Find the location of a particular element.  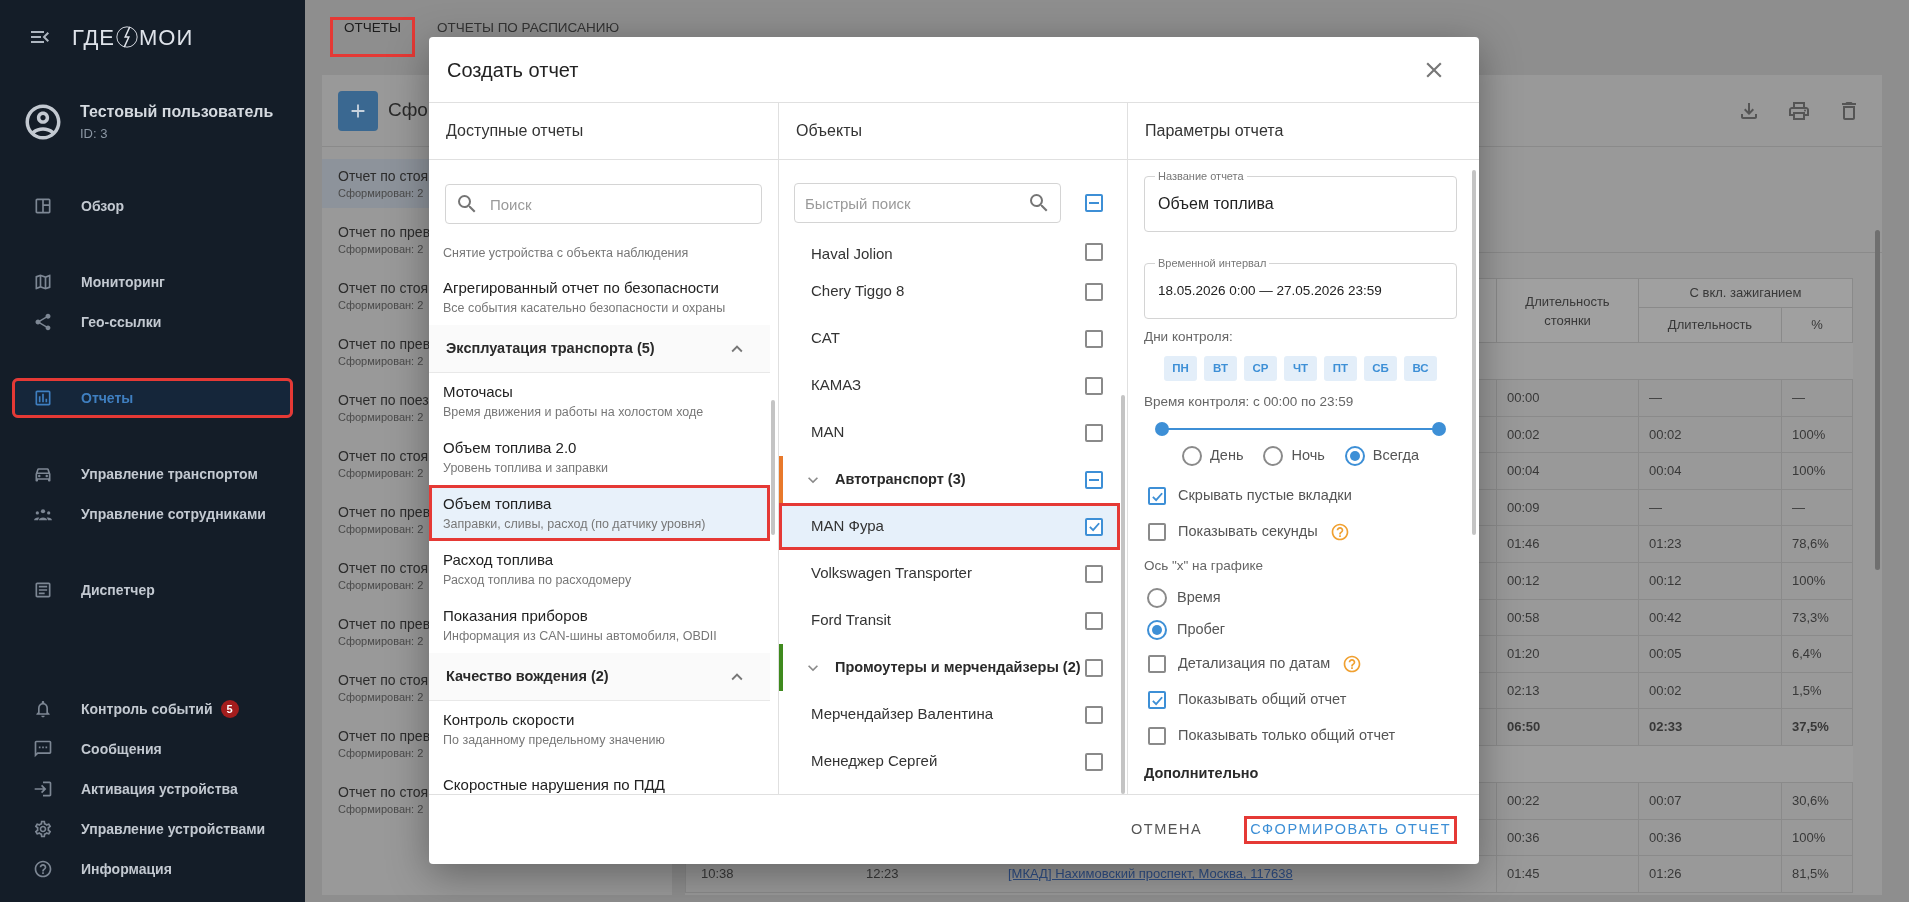

time-label: Время контроля: с 00:00 по 23:59 is located at coordinates (1249, 402).